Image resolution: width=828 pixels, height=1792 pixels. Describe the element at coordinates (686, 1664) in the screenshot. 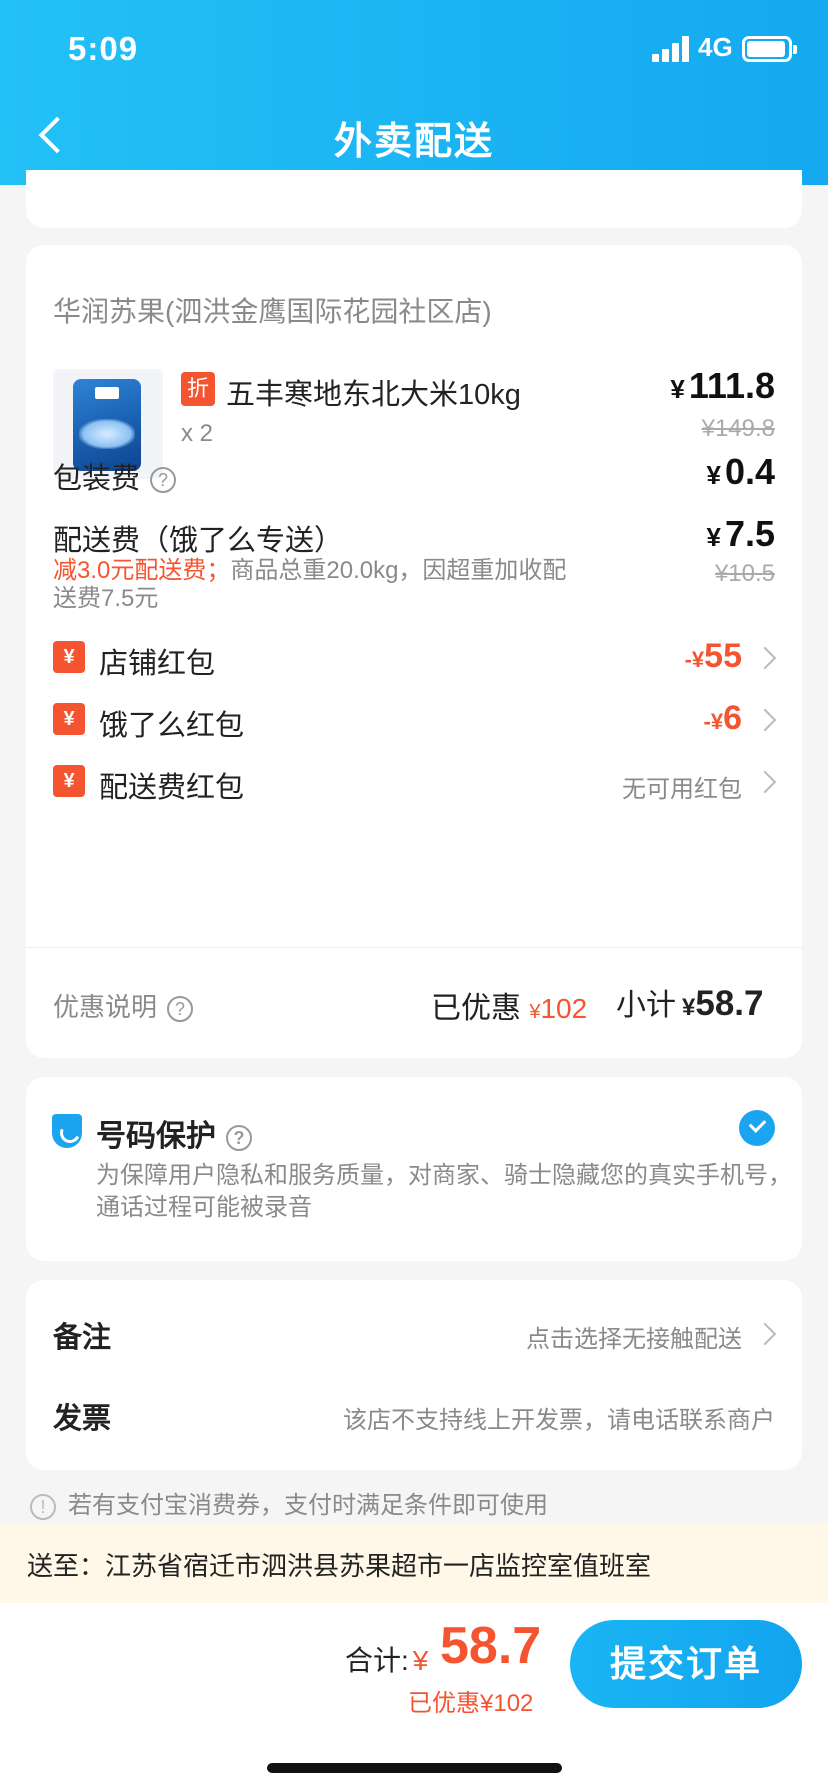

I see `submit-order-button: 提交订单` at that location.